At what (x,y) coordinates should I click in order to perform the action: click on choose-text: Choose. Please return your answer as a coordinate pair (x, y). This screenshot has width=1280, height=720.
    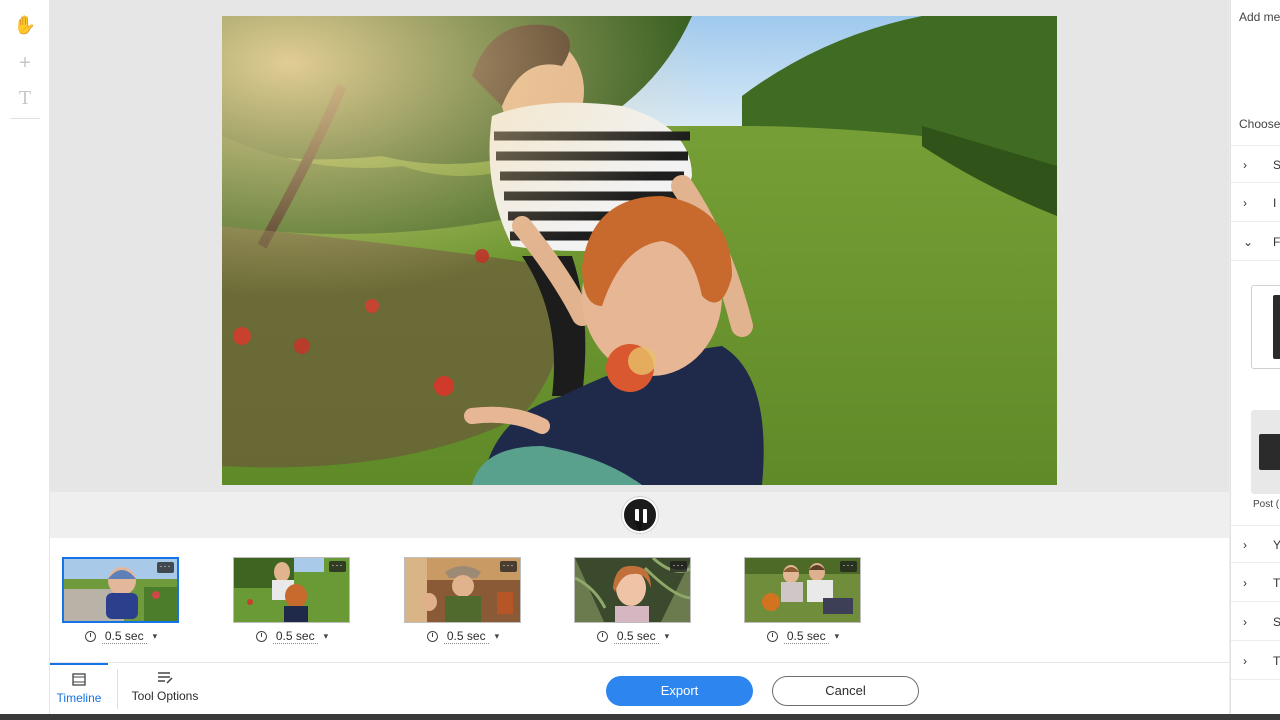
    Looking at the image, I should click on (1259, 124).